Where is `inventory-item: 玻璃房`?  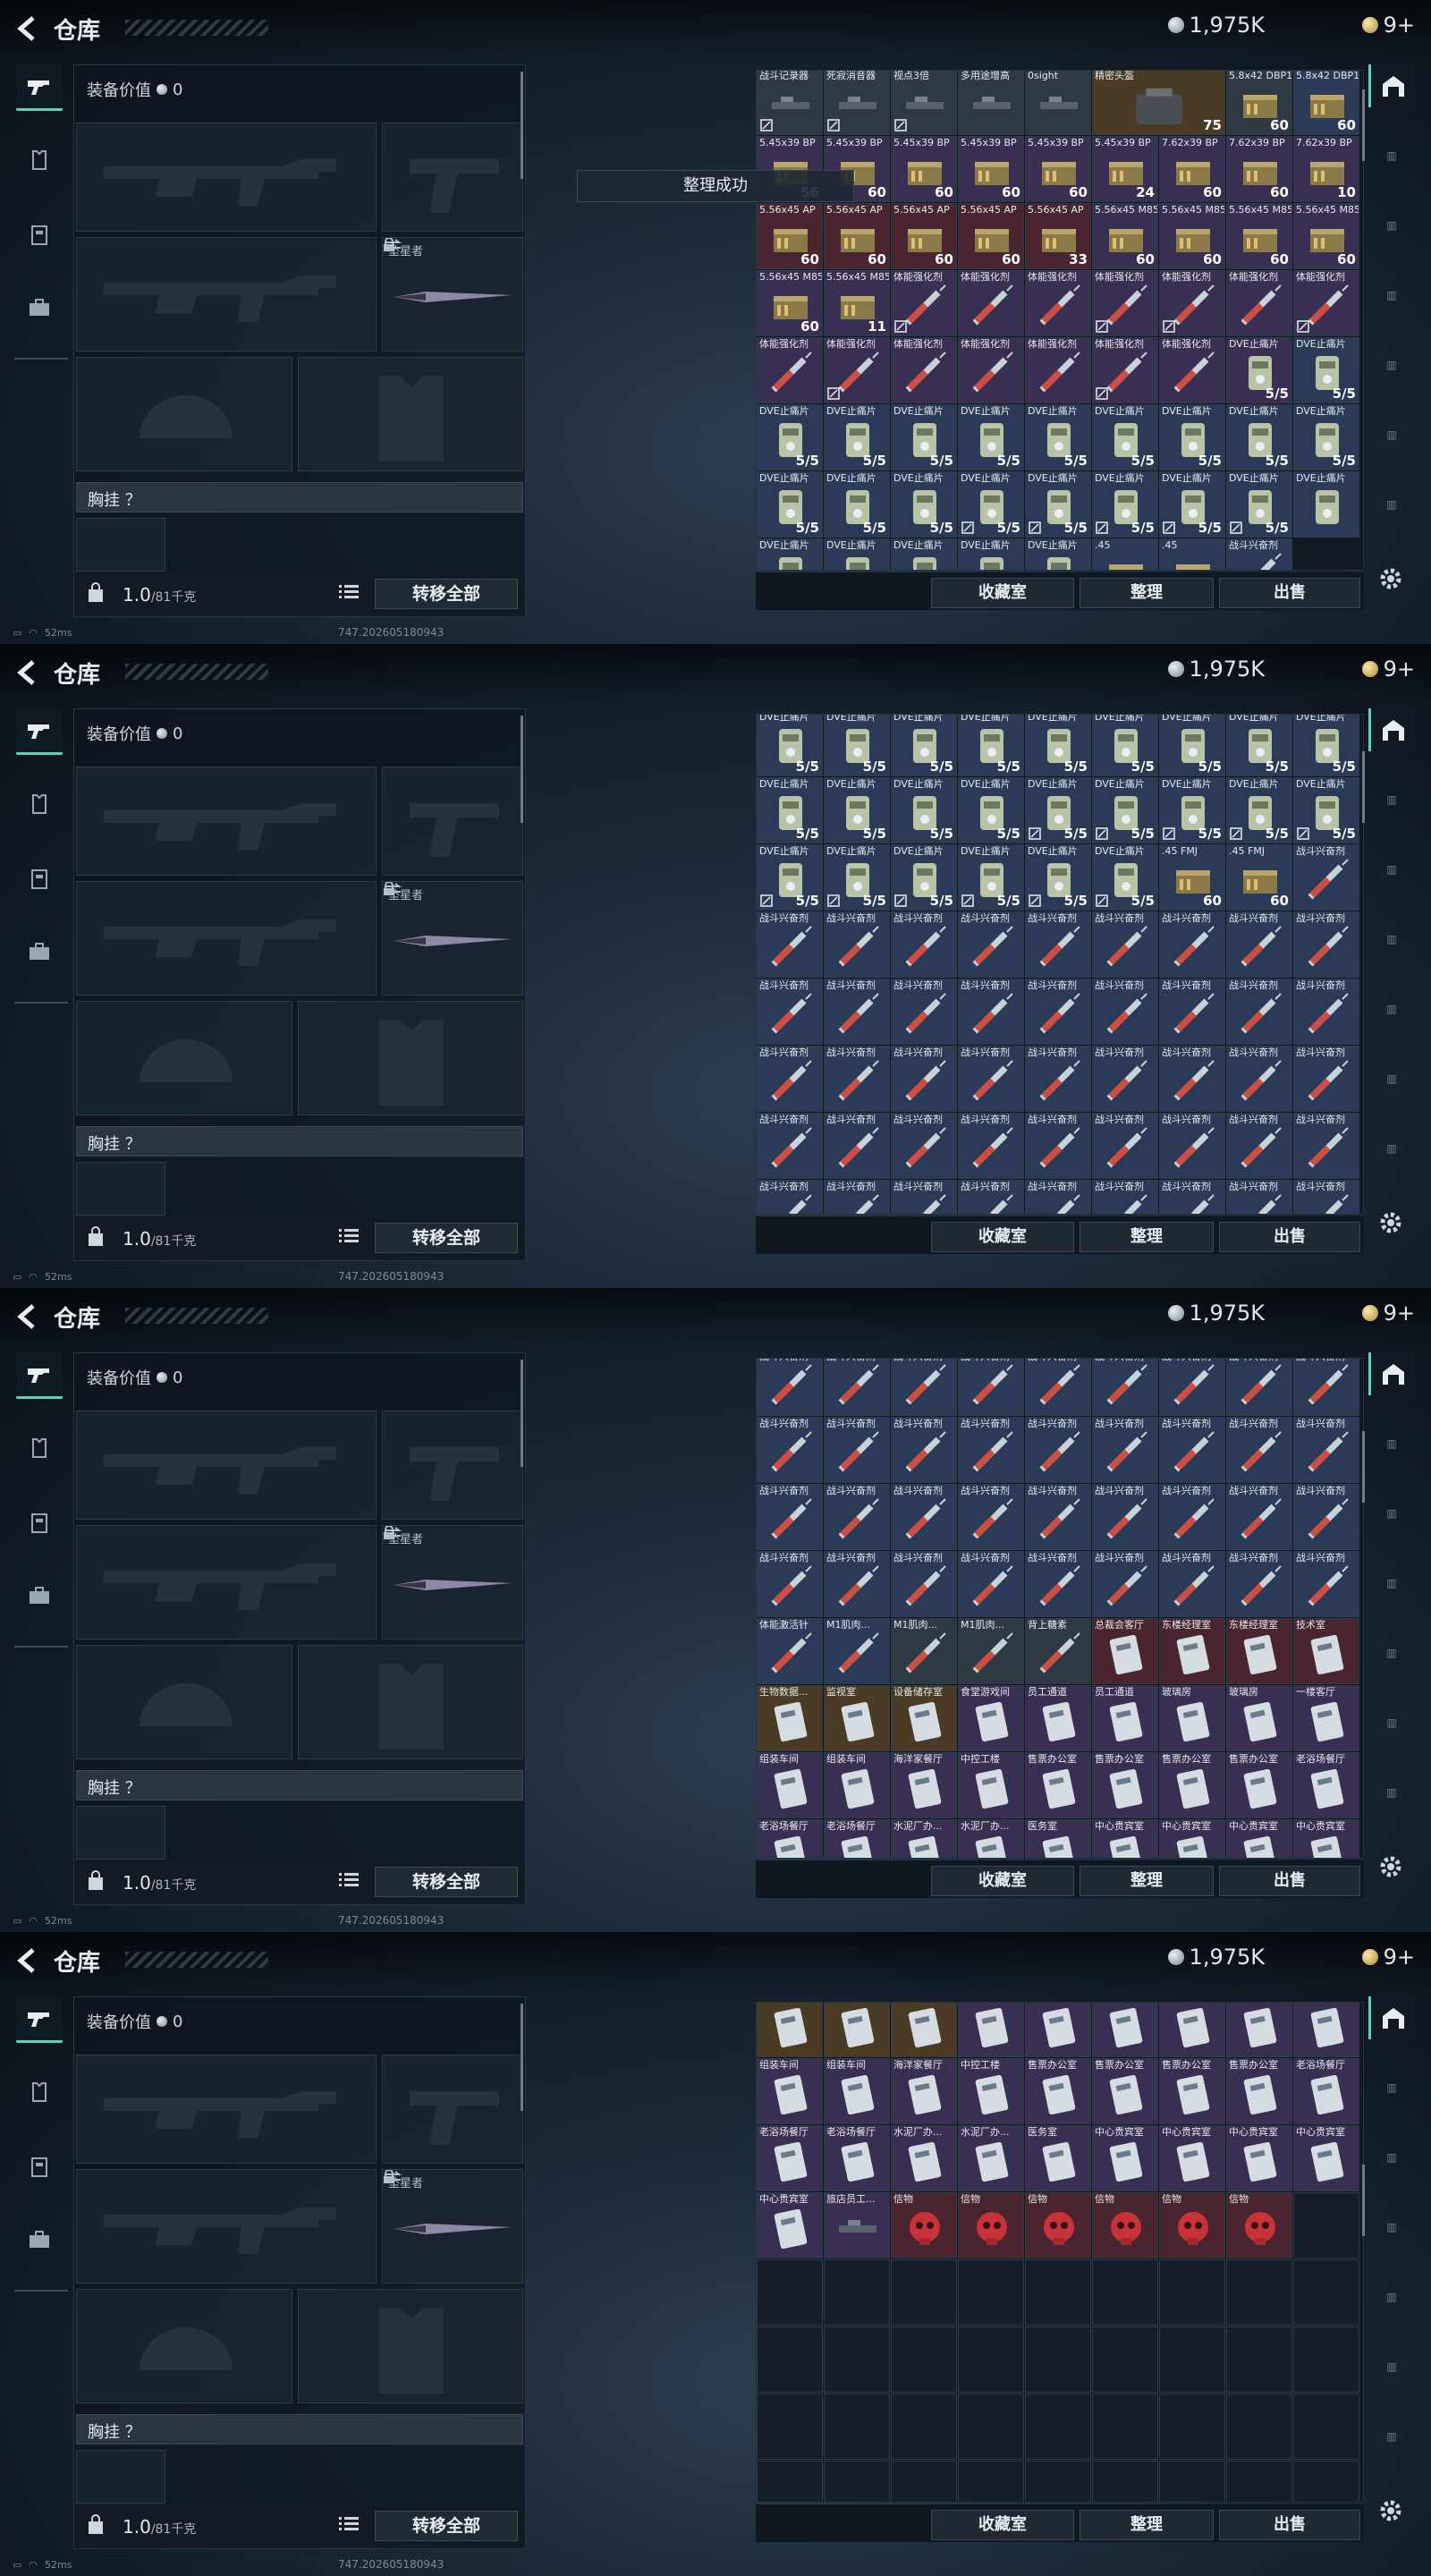
inventory-item: 玻璃房 is located at coordinates (1192, 2030).